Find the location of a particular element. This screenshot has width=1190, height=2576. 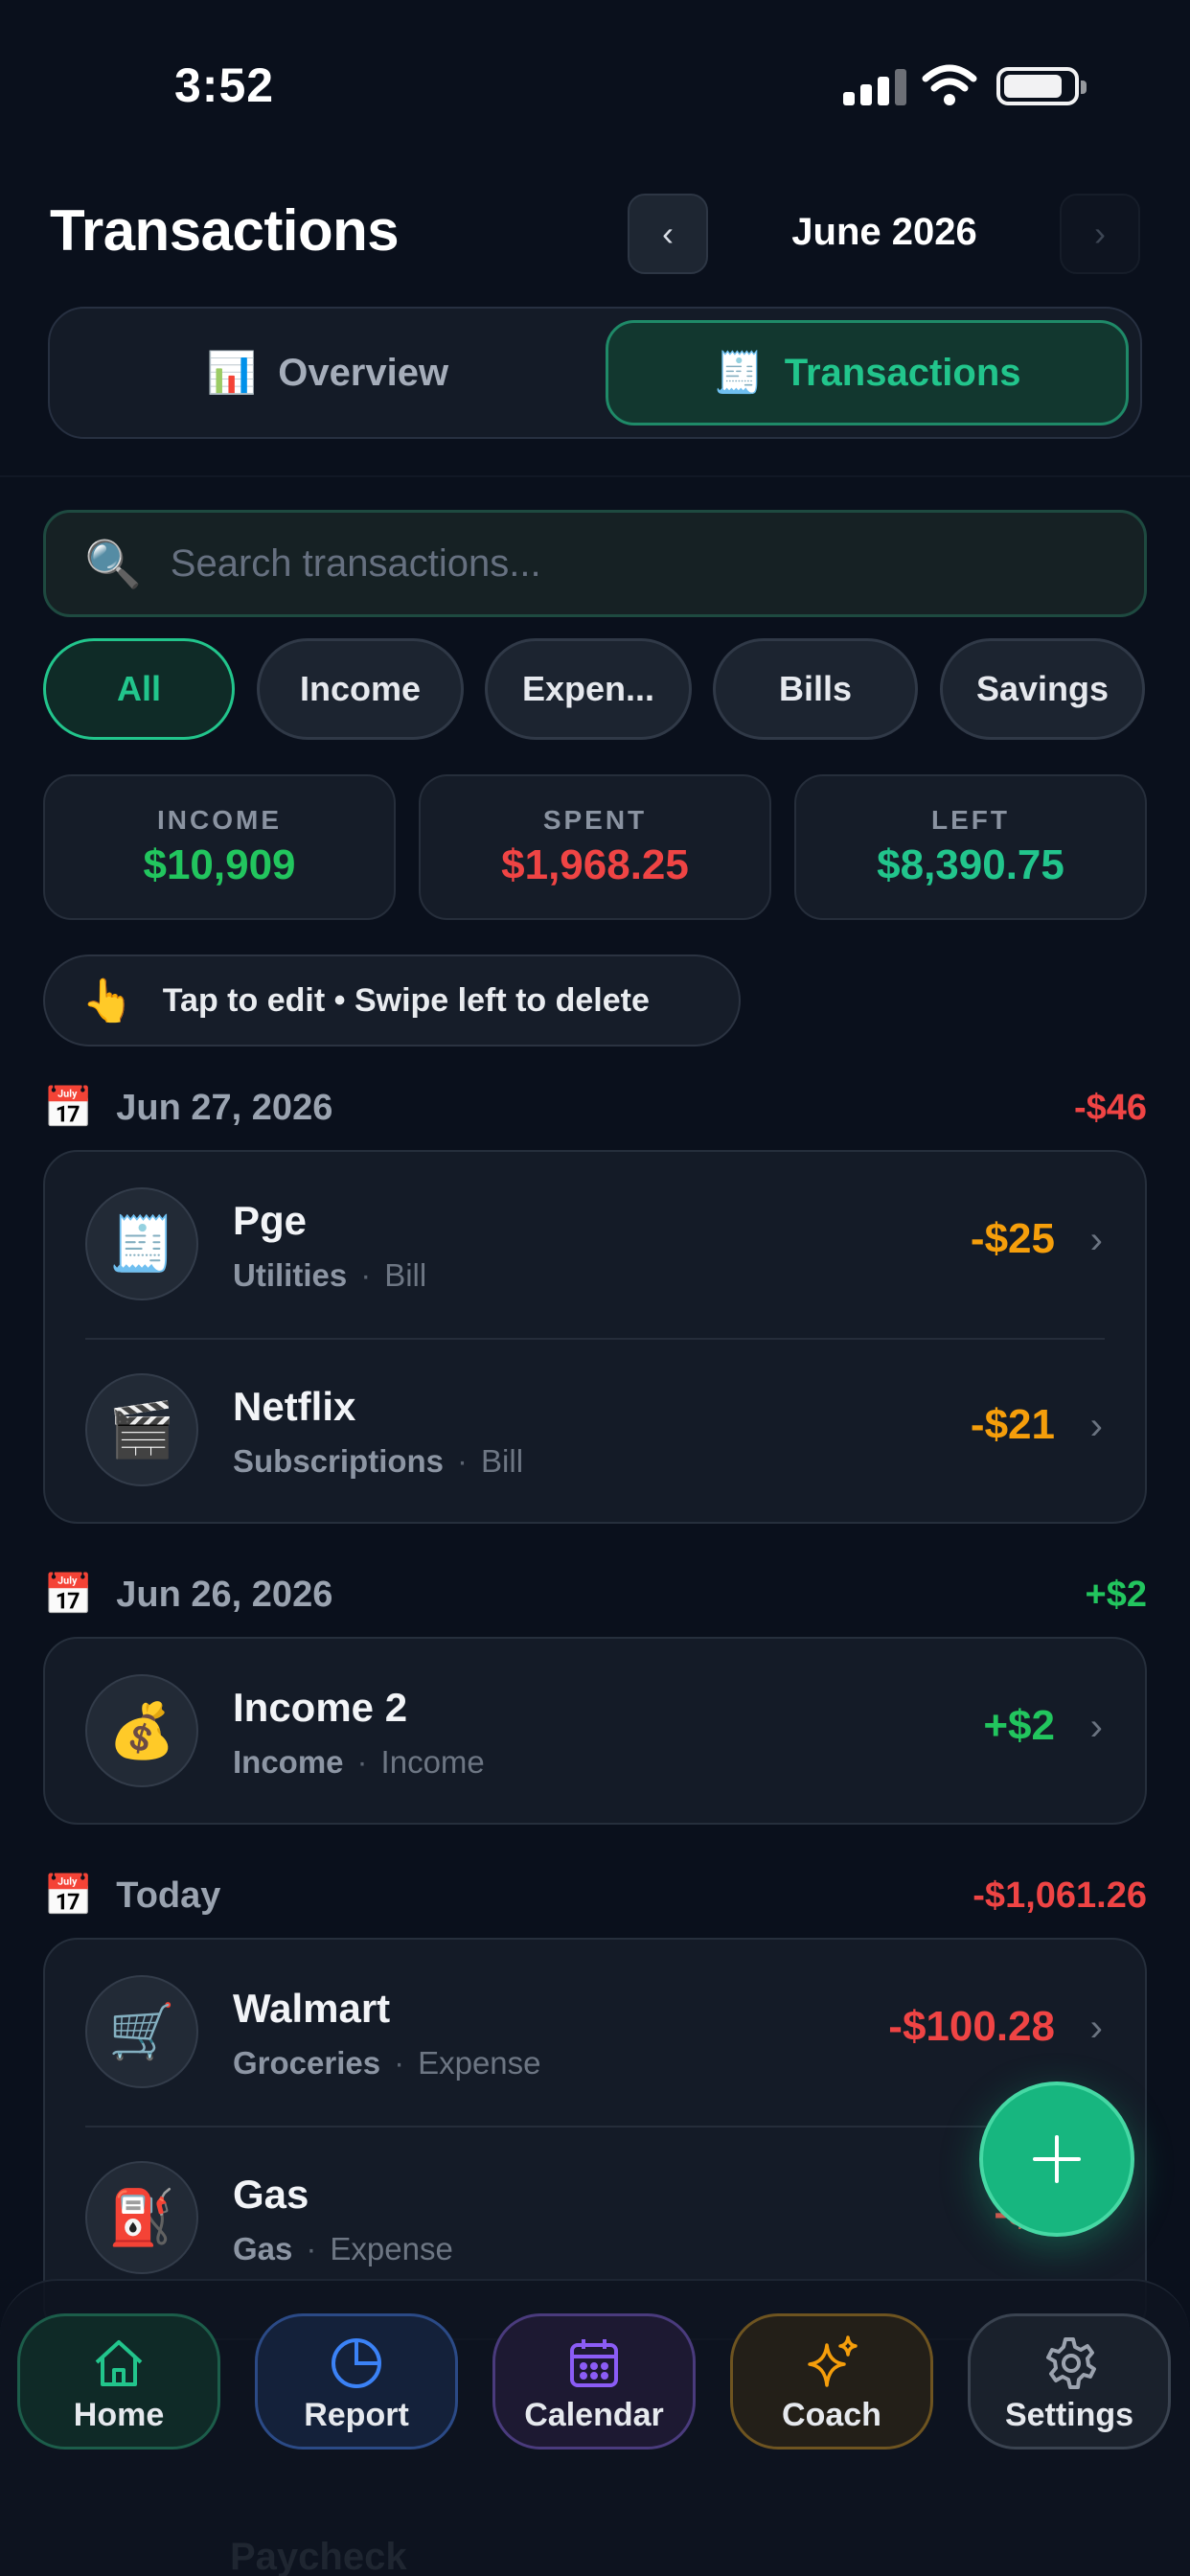

add-transaction-button is located at coordinates (1057, 2159).